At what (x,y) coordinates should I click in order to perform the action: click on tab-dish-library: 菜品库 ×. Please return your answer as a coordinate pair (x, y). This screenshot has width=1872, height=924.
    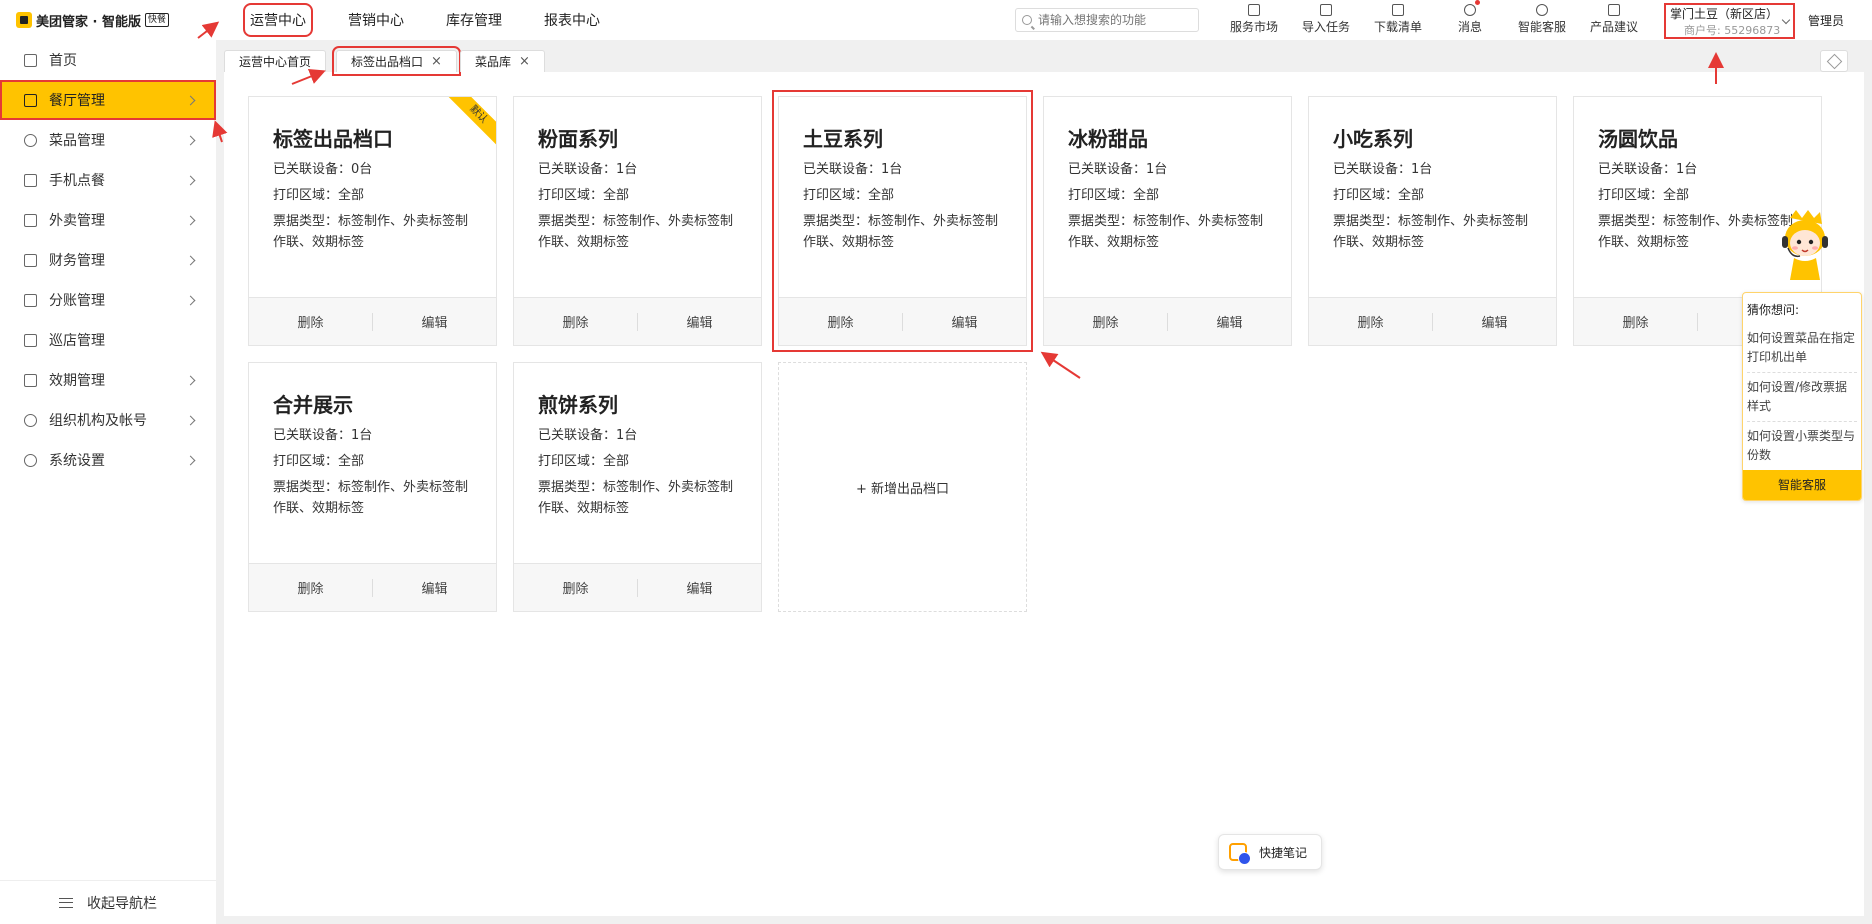
    Looking at the image, I should click on (502, 61).